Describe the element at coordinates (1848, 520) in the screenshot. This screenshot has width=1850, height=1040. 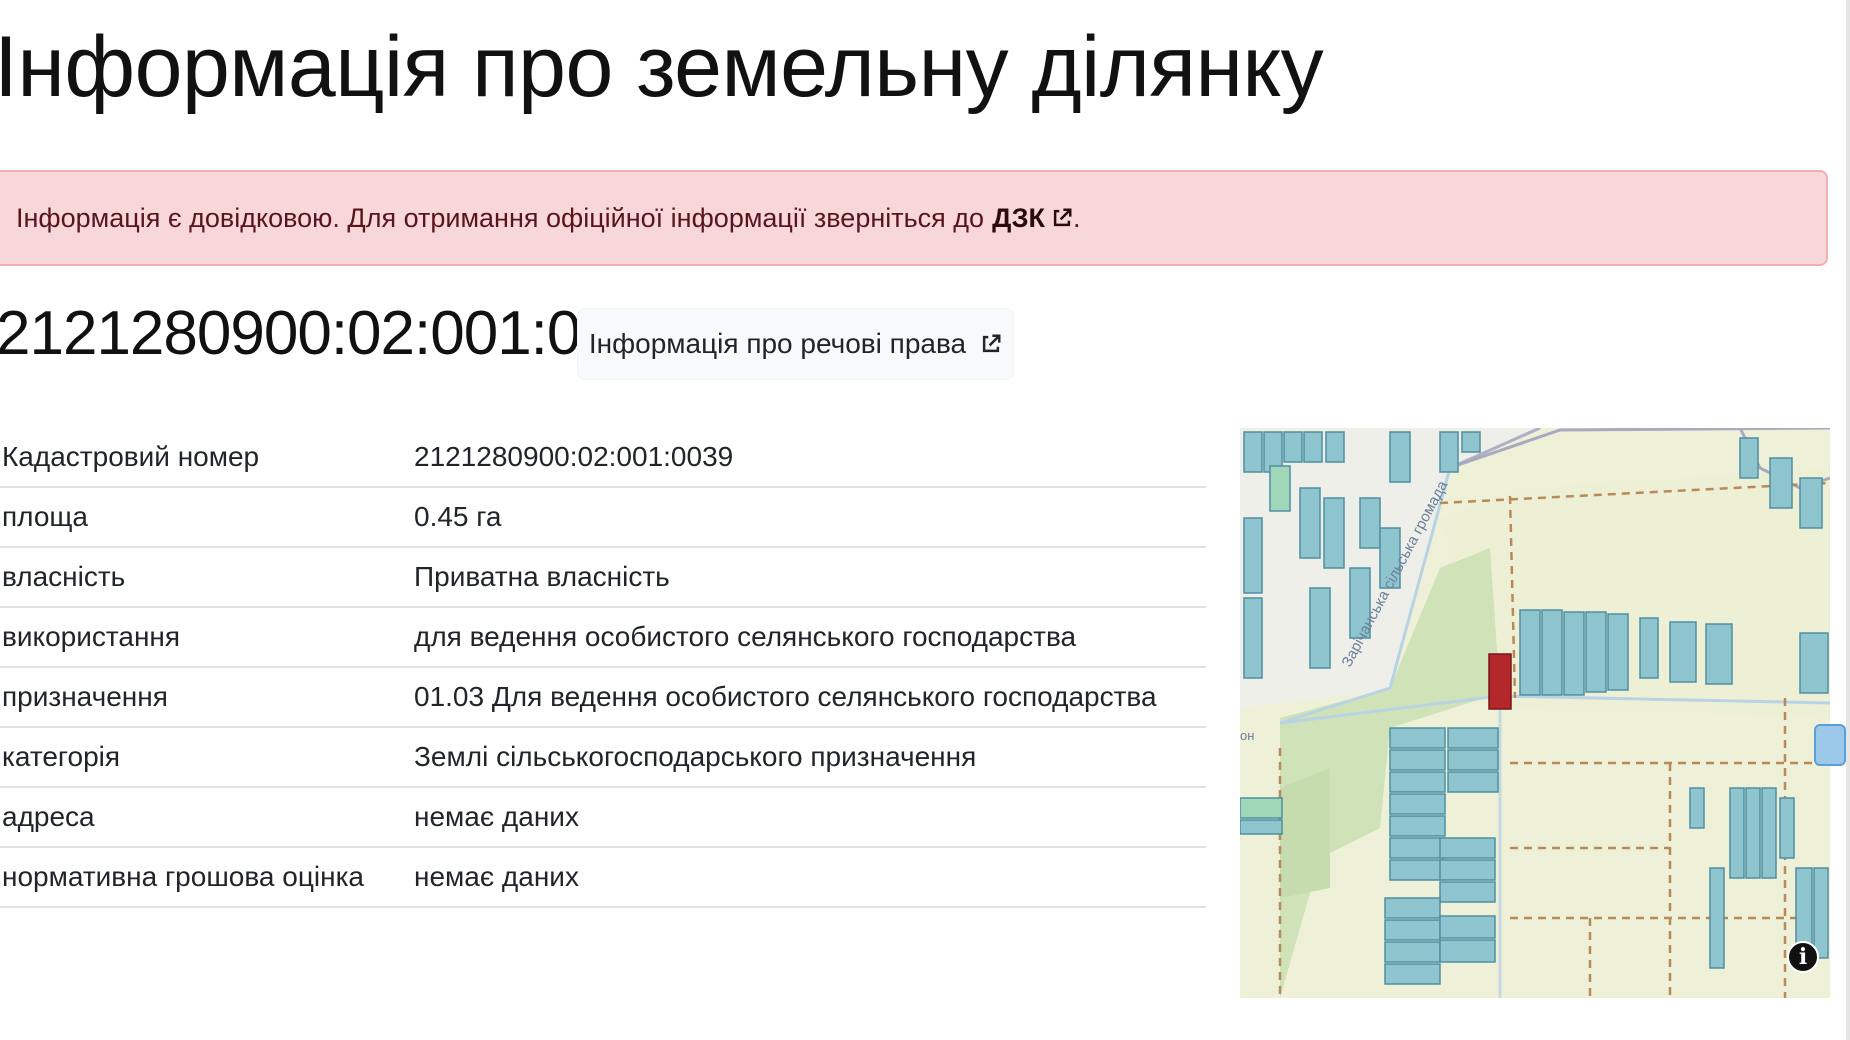
I see `scrollbar` at that location.